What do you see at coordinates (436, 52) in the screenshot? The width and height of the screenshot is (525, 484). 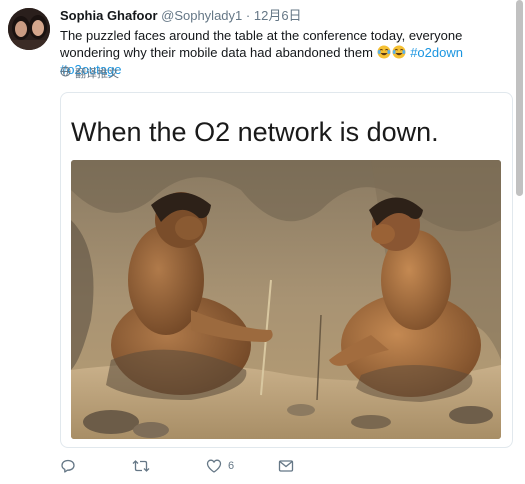 I see `hashtag-o2down: #o2down` at bounding box center [436, 52].